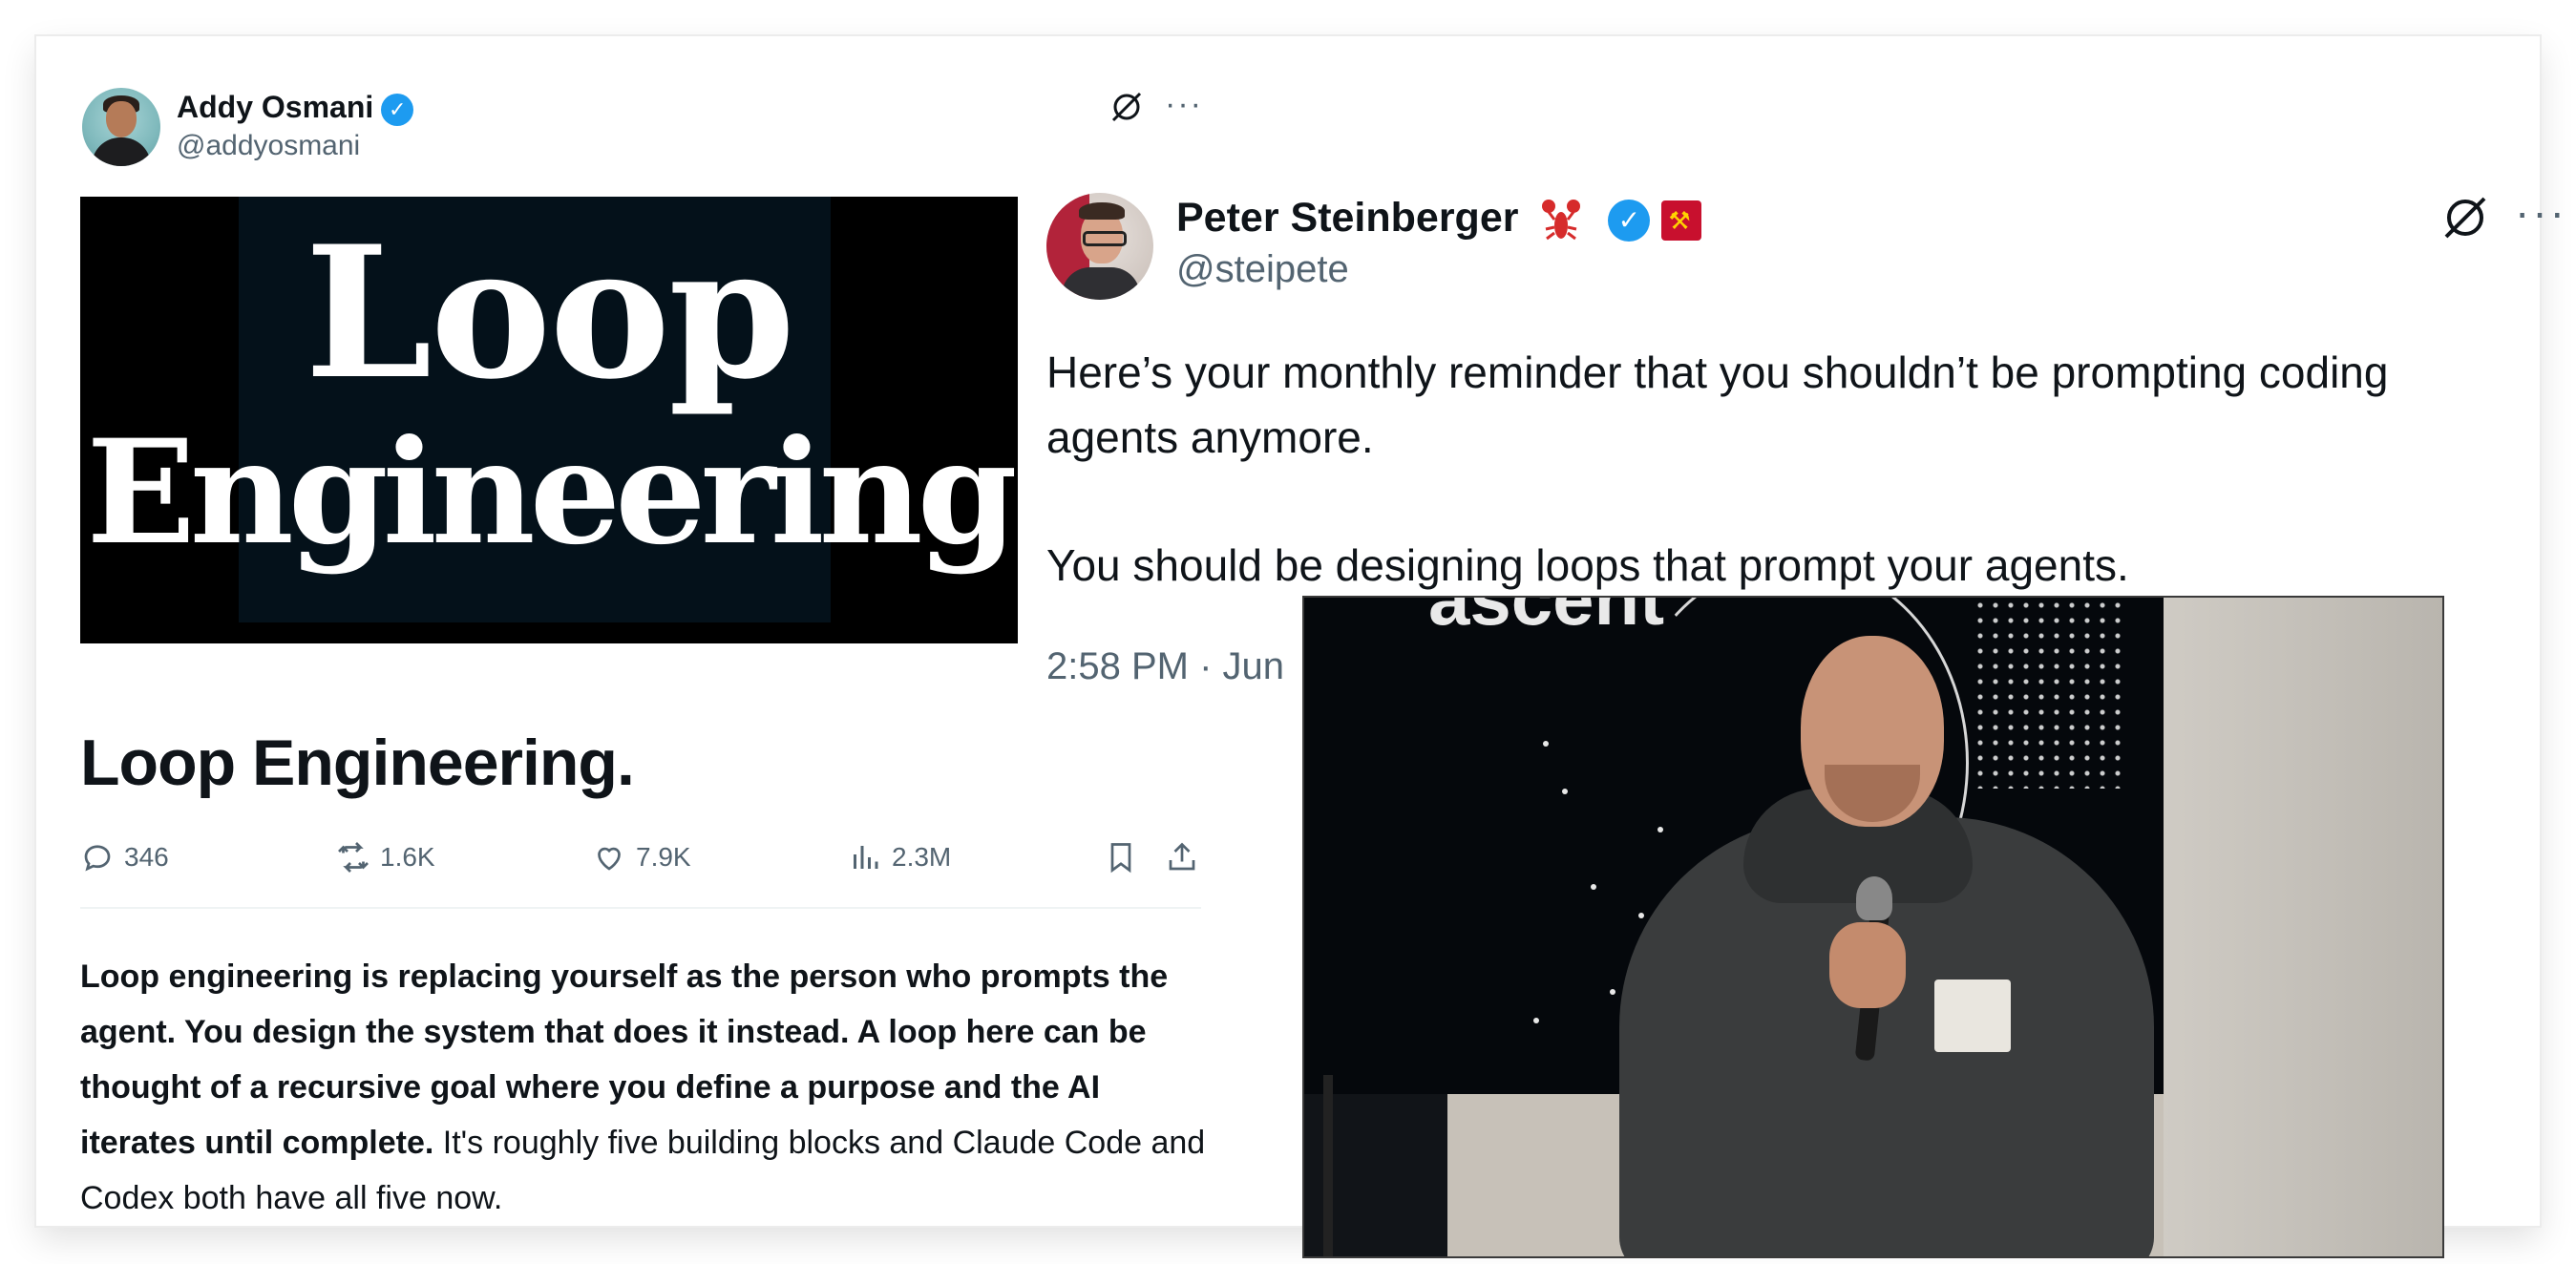  What do you see at coordinates (275, 107) in the screenshot?
I see `author-name-text: Addy Osmani` at bounding box center [275, 107].